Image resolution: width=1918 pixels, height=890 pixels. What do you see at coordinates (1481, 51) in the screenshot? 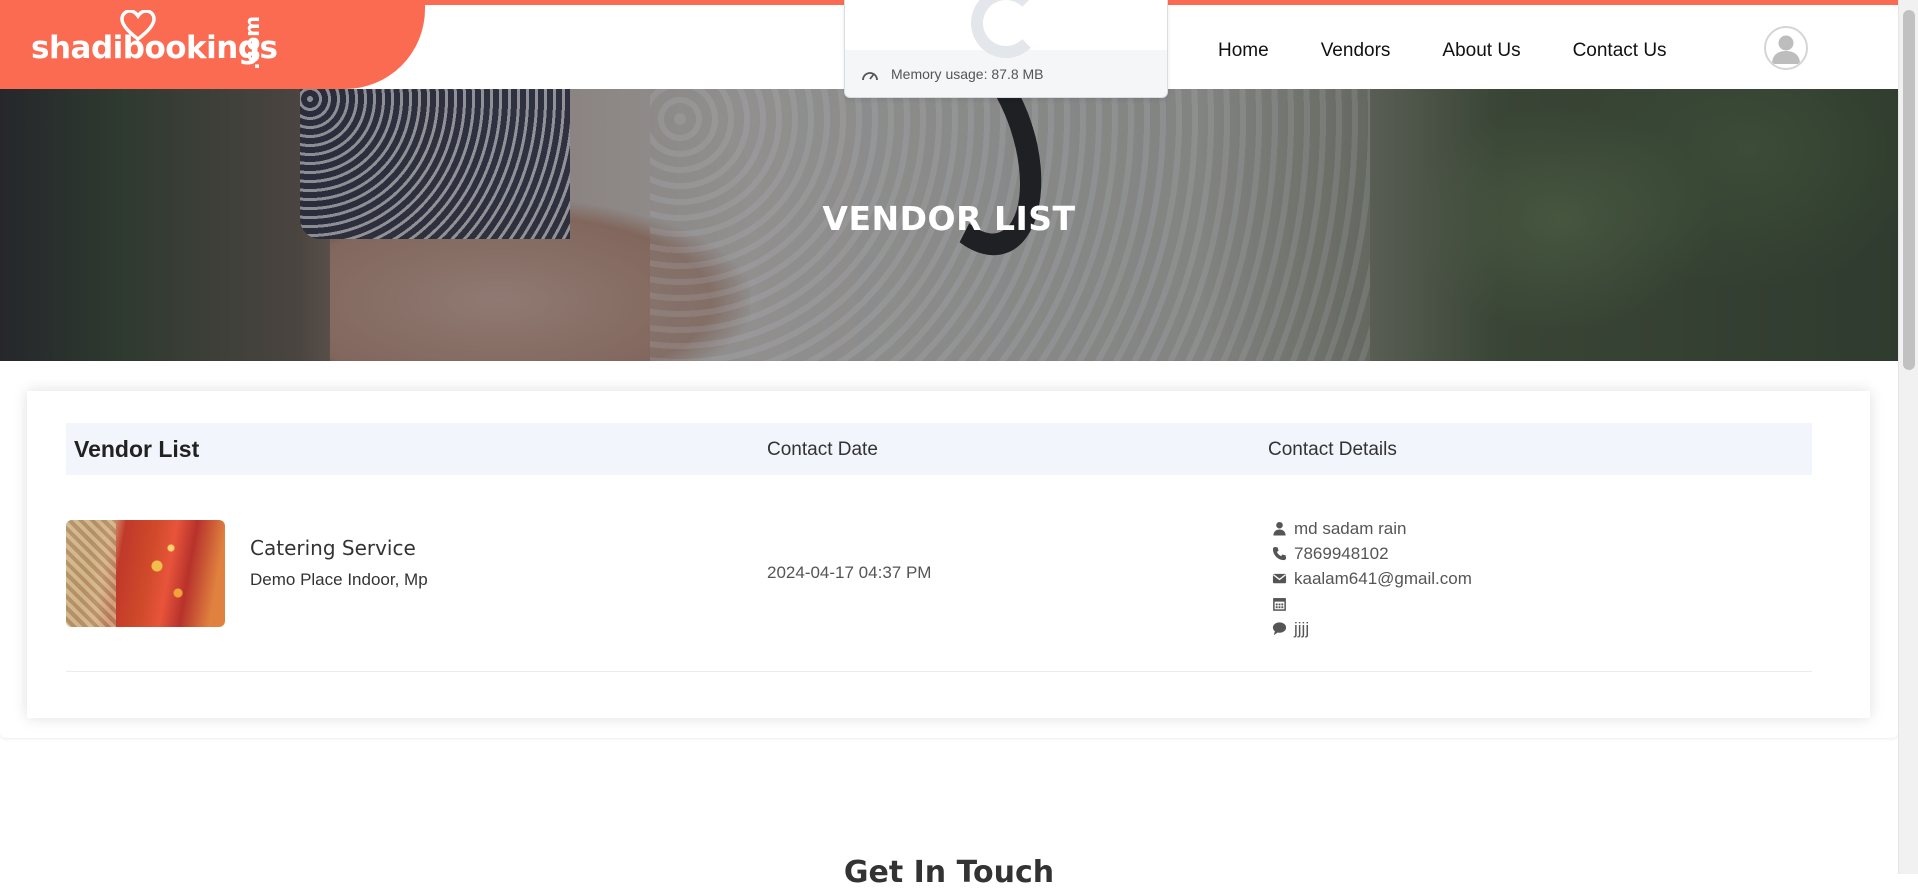
I see `nav-about-us: About Us` at bounding box center [1481, 51].